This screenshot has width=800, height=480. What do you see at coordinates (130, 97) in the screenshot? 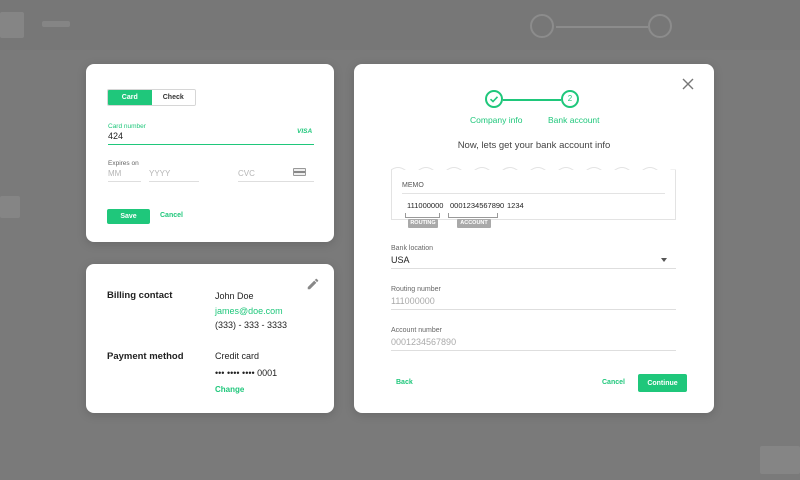
I see `tab-card: Card` at bounding box center [130, 97].